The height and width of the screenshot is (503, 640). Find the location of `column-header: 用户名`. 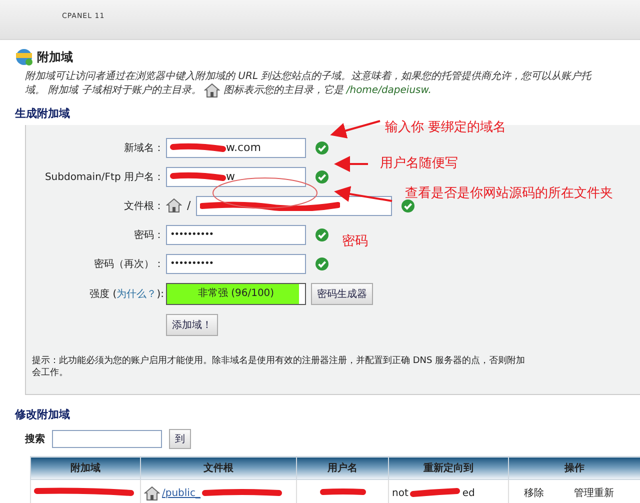

column-header: 用户名 is located at coordinates (342, 468).